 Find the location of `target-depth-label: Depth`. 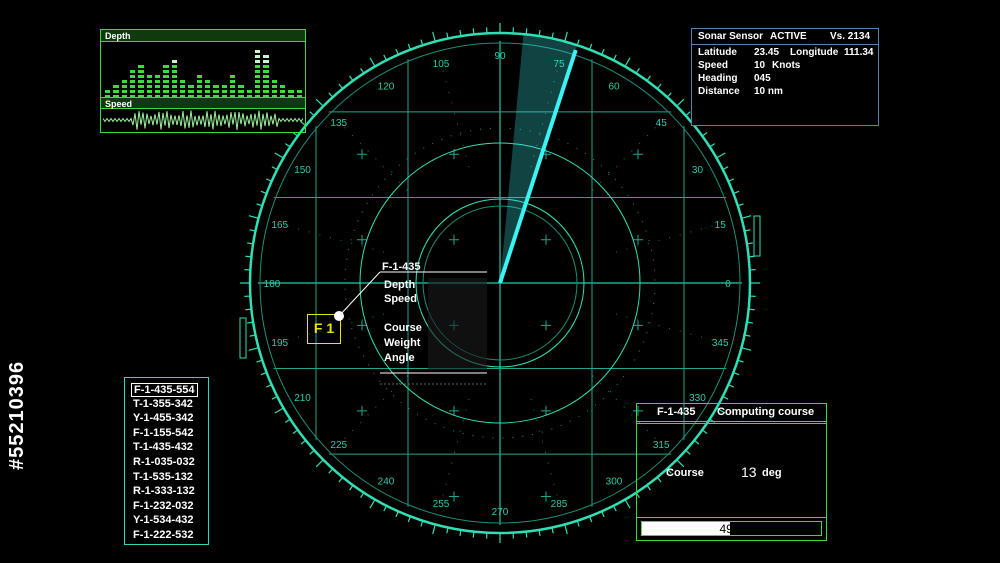

target-depth-label: Depth is located at coordinates (400, 285).